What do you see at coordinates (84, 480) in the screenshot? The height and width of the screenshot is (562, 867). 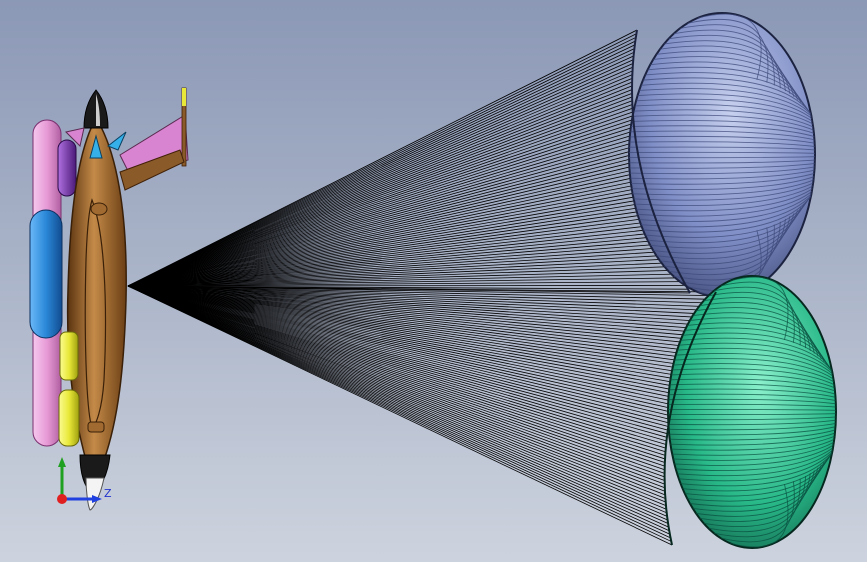 I see `coordinate-triad: Z` at bounding box center [84, 480].